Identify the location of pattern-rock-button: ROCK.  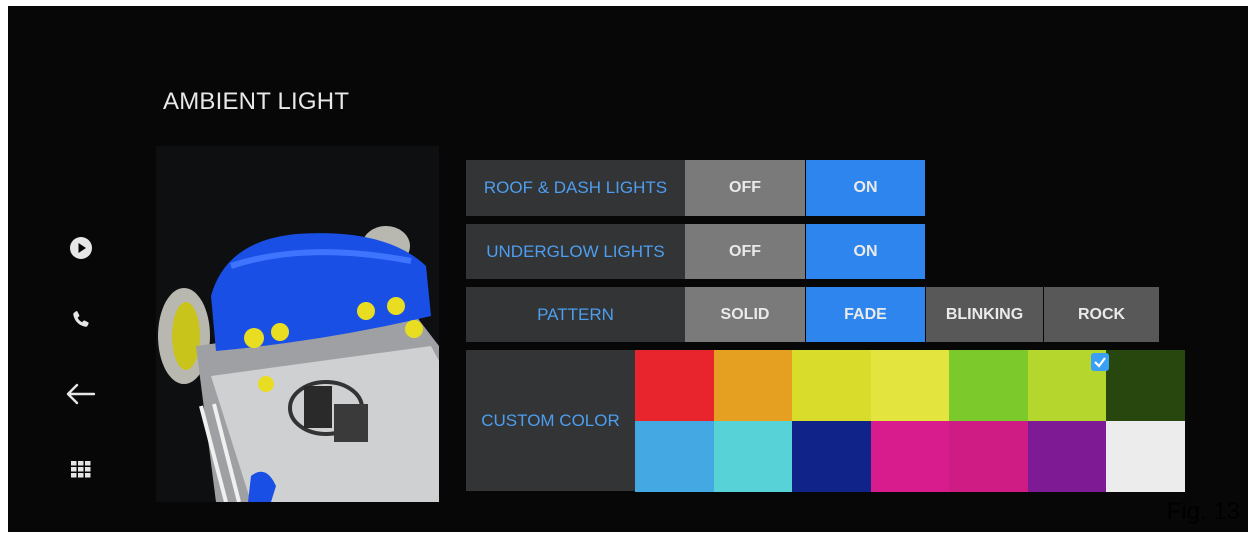
(1101, 314).